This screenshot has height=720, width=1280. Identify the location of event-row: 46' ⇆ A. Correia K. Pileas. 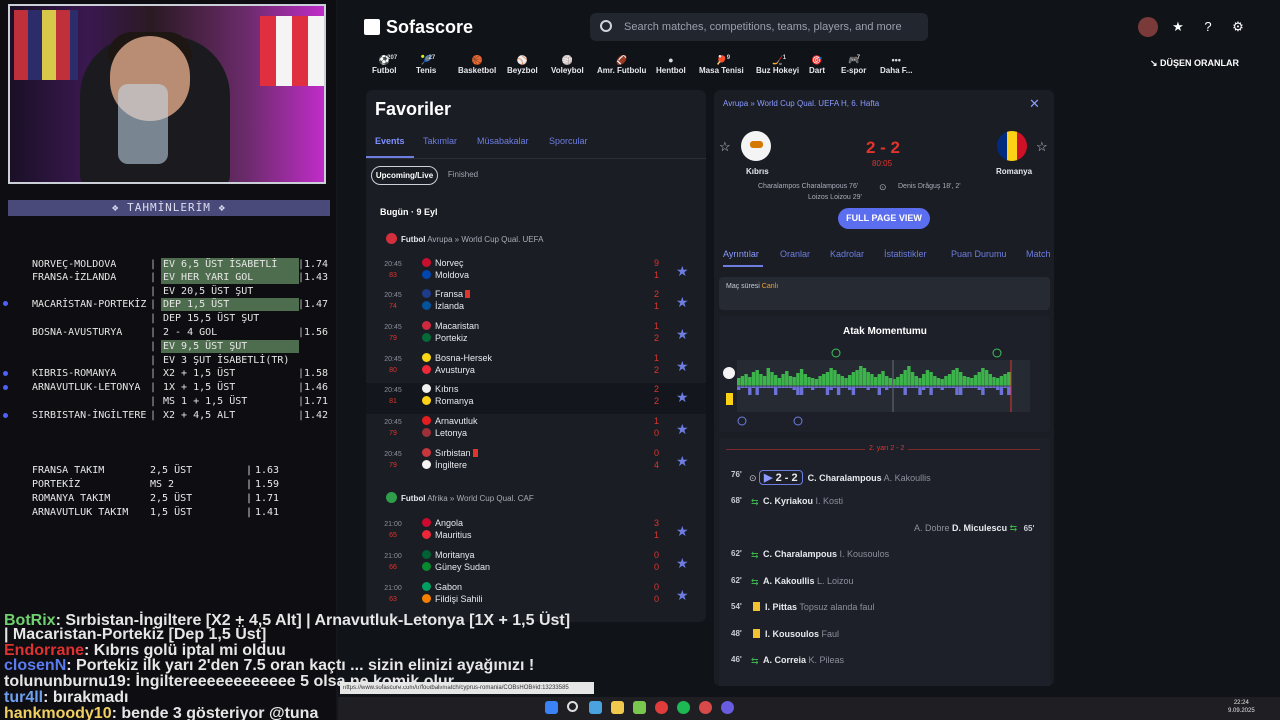
(787, 660).